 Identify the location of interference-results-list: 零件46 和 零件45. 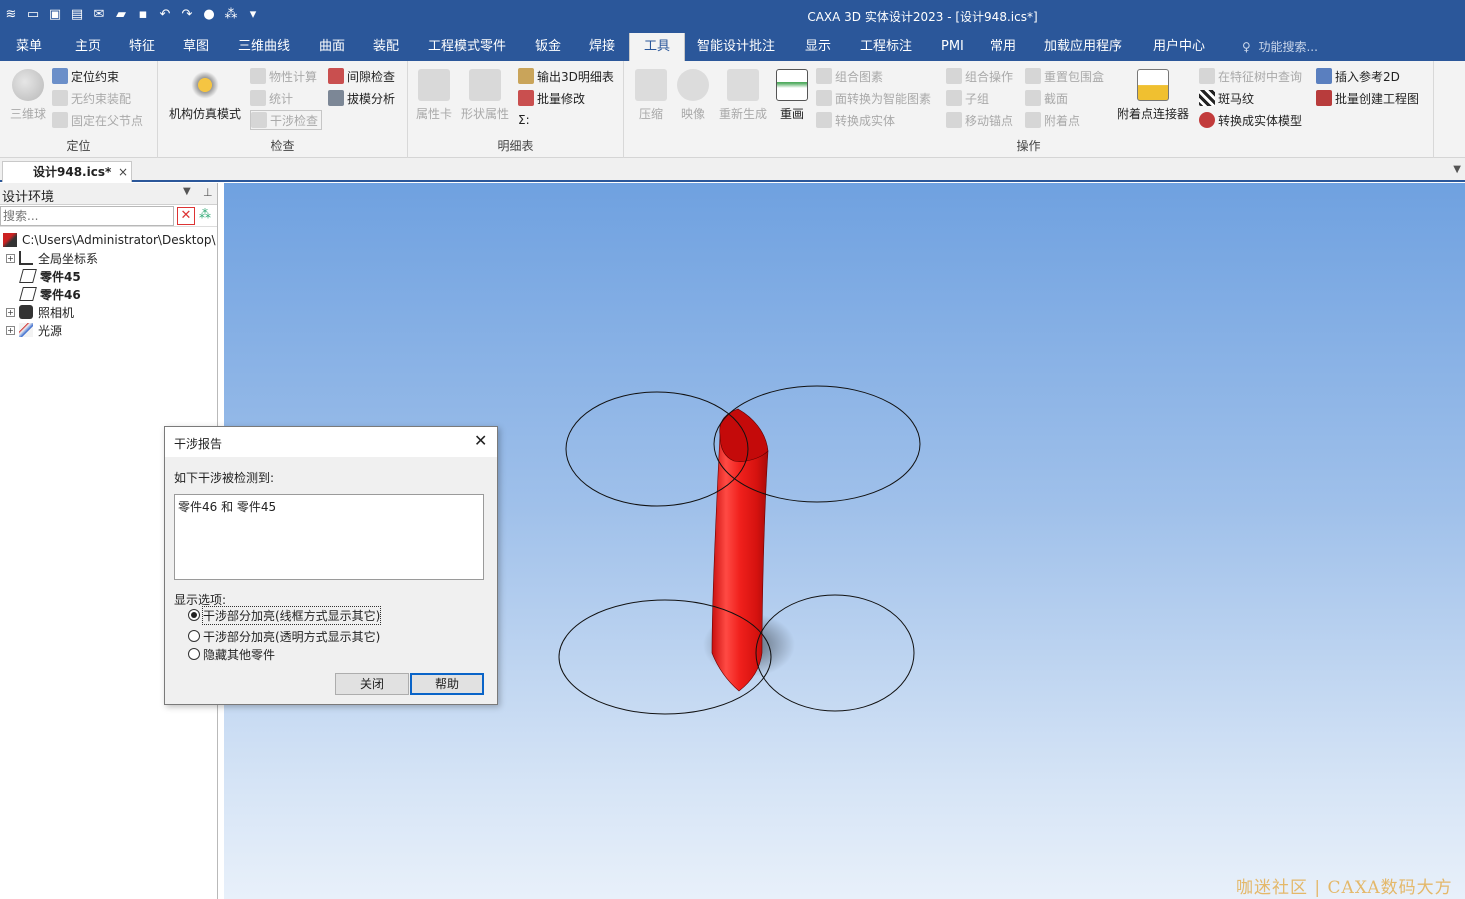
(329, 537).